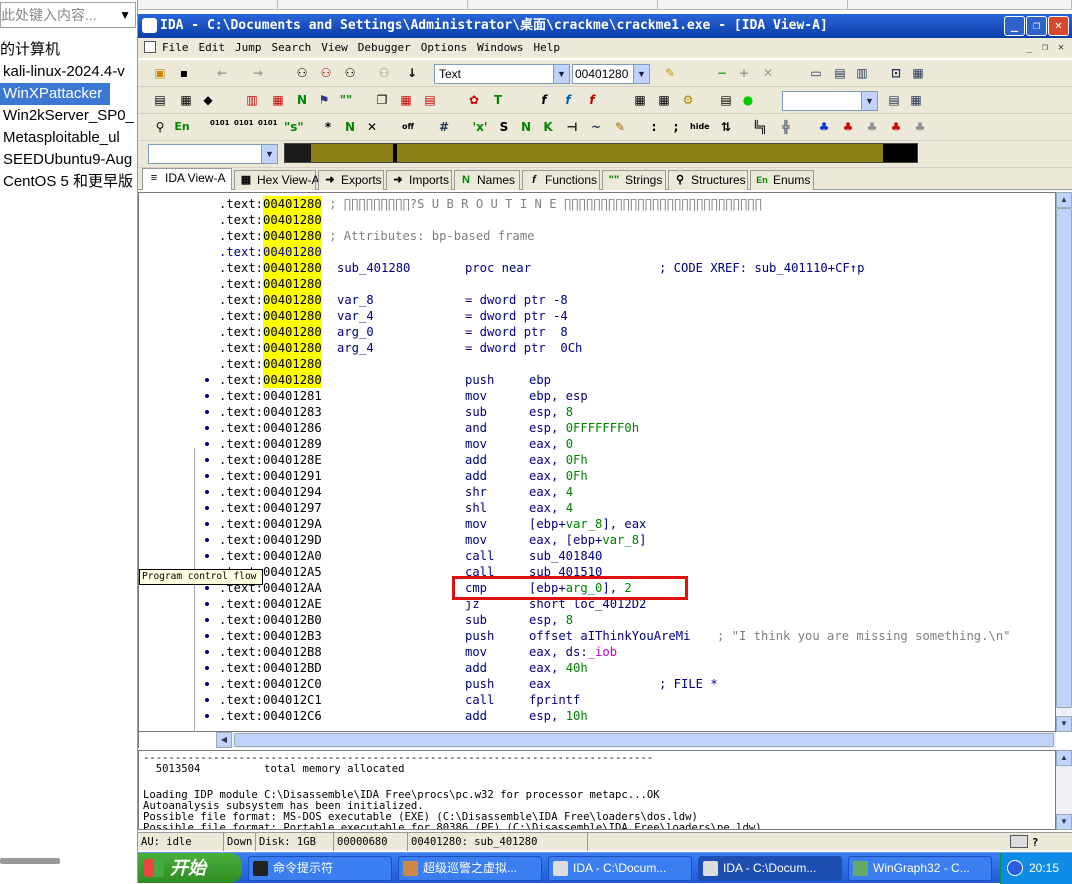 The height and width of the screenshot is (884, 1072). What do you see at coordinates (382, 100) in the screenshot?
I see `copy-icon: ❐` at bounding box center [382, 100].